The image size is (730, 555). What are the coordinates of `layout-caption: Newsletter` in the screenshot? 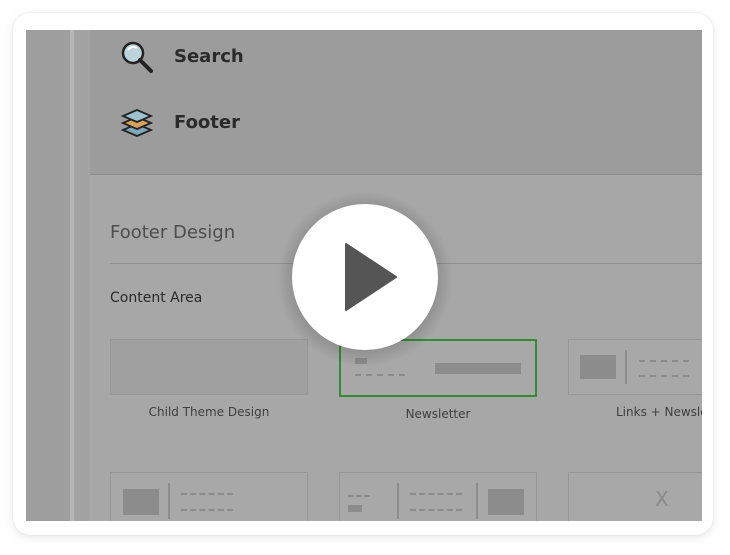 It's located at (438, 414).